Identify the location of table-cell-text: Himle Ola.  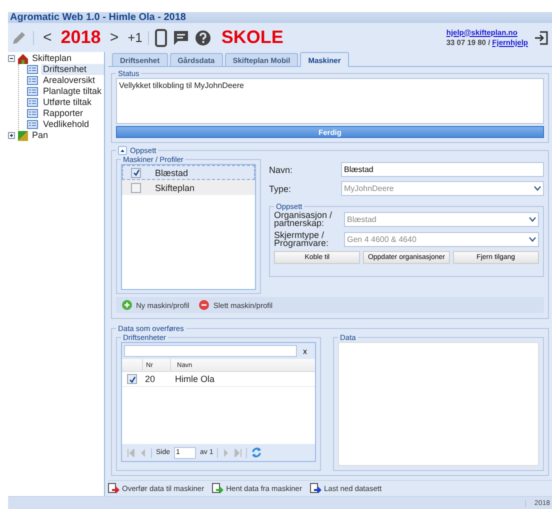
(194, 379).